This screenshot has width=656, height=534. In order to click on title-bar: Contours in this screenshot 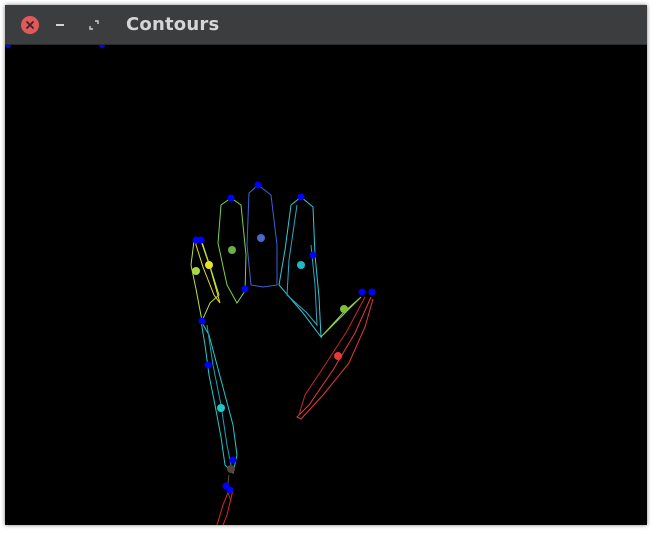, I will do `click(326, 25)`.